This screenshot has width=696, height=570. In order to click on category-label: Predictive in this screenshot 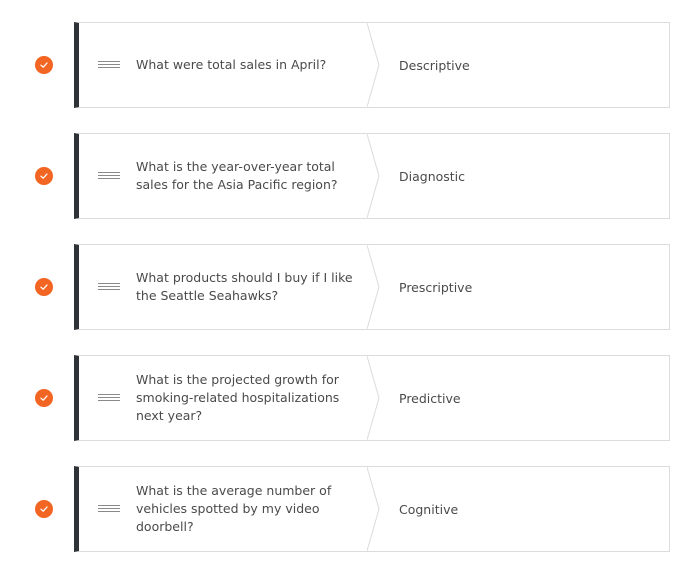, I will do `click(430, 398)`.